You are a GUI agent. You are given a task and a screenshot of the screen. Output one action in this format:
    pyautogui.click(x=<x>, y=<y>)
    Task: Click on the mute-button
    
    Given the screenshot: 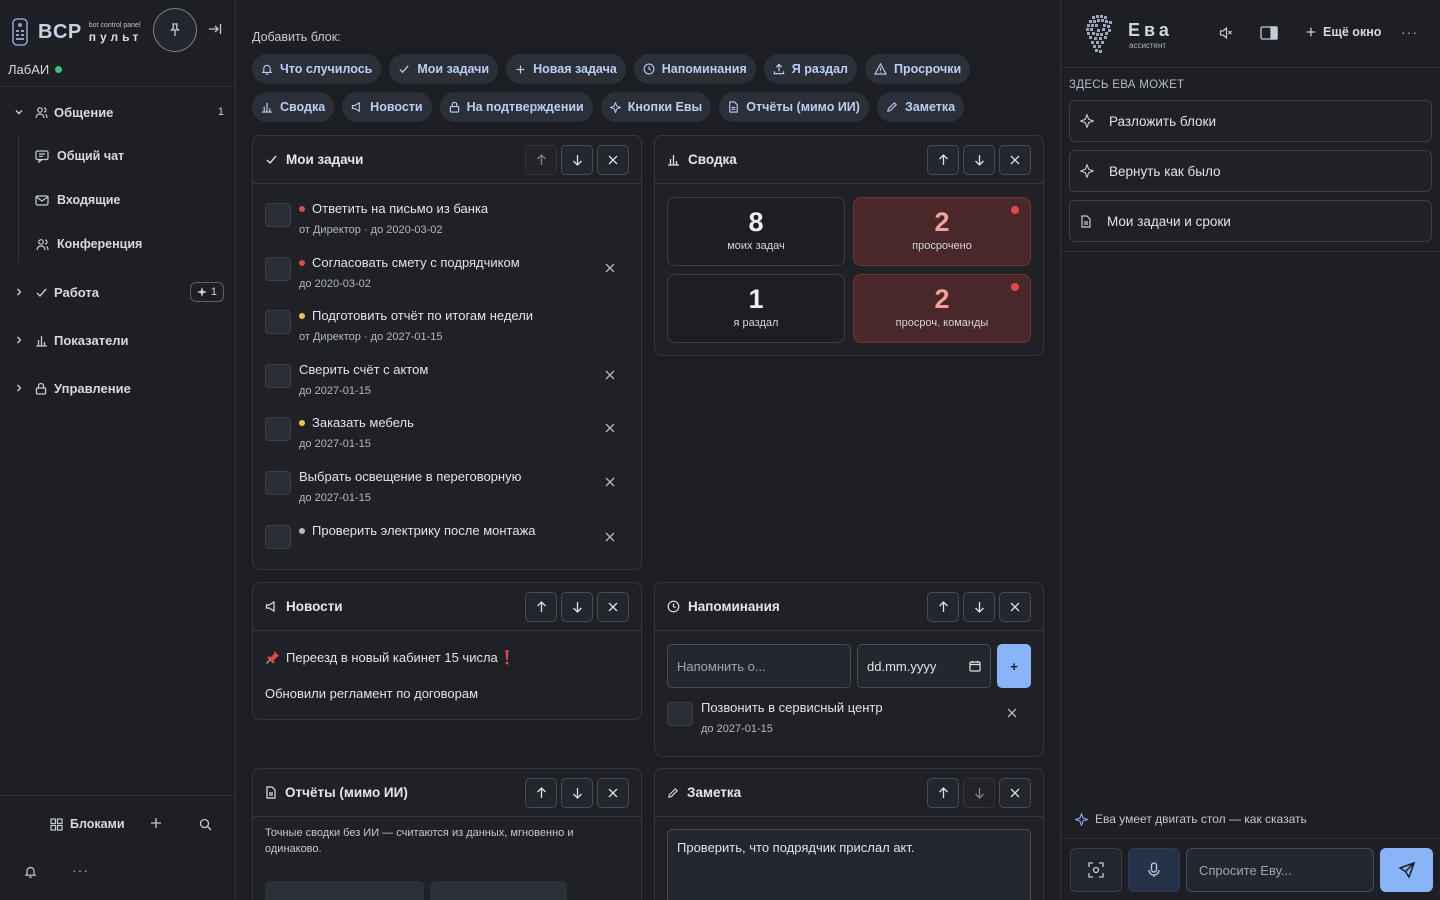 What is the action you would take?
    pyautogui.click(x=1226, y=33)
    